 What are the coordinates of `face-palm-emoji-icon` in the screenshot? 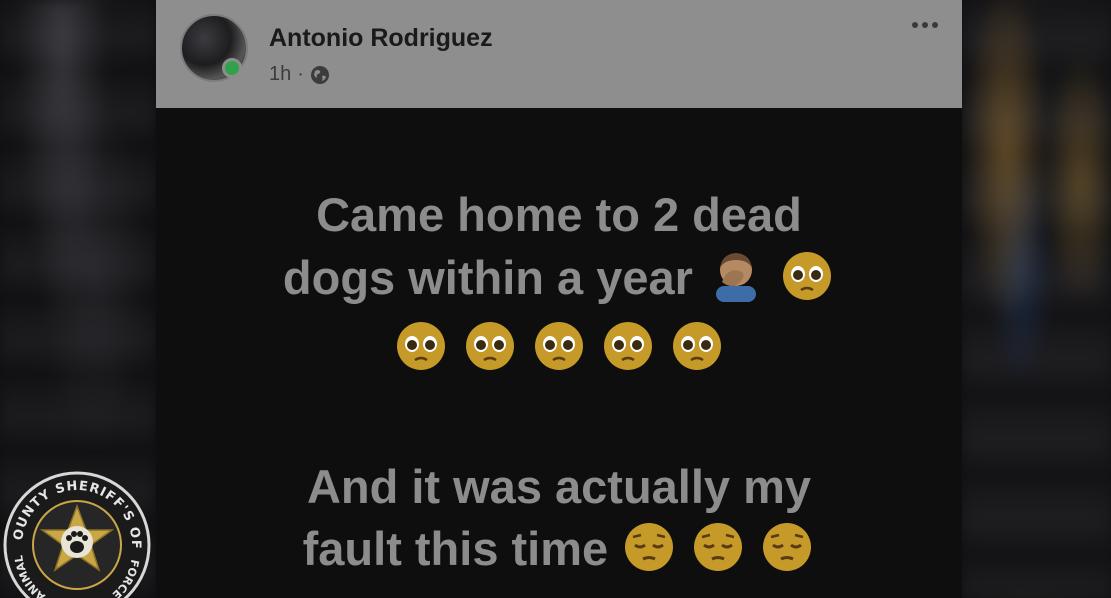 It's located at (736, 281).